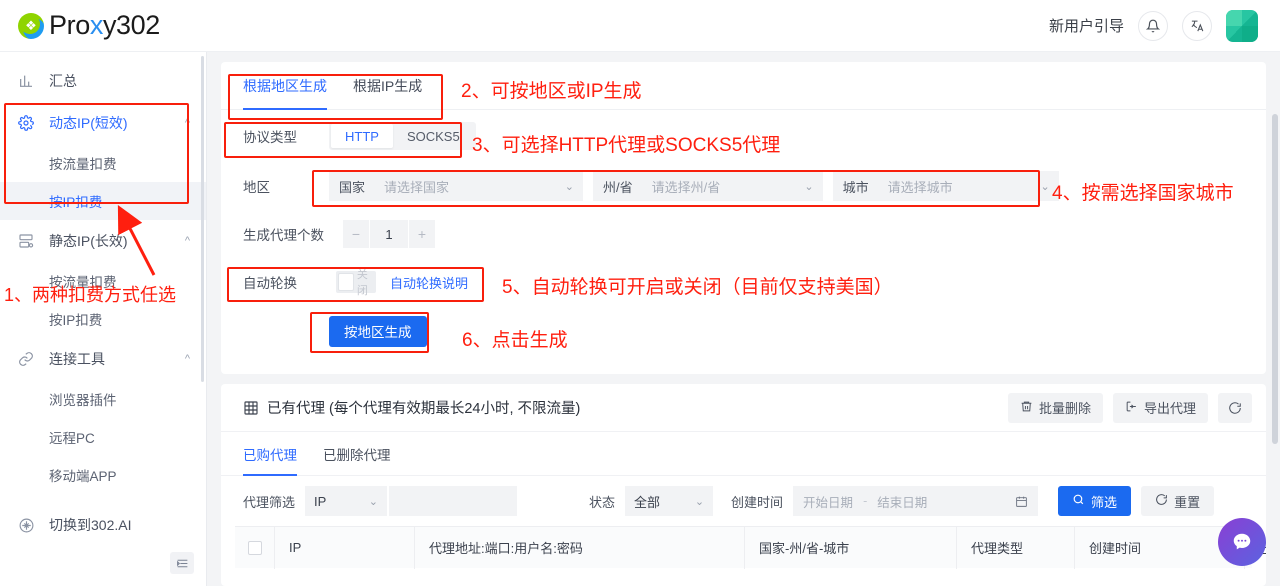  I want to click on table-header-label: 创建时间, so click(1115, 548).